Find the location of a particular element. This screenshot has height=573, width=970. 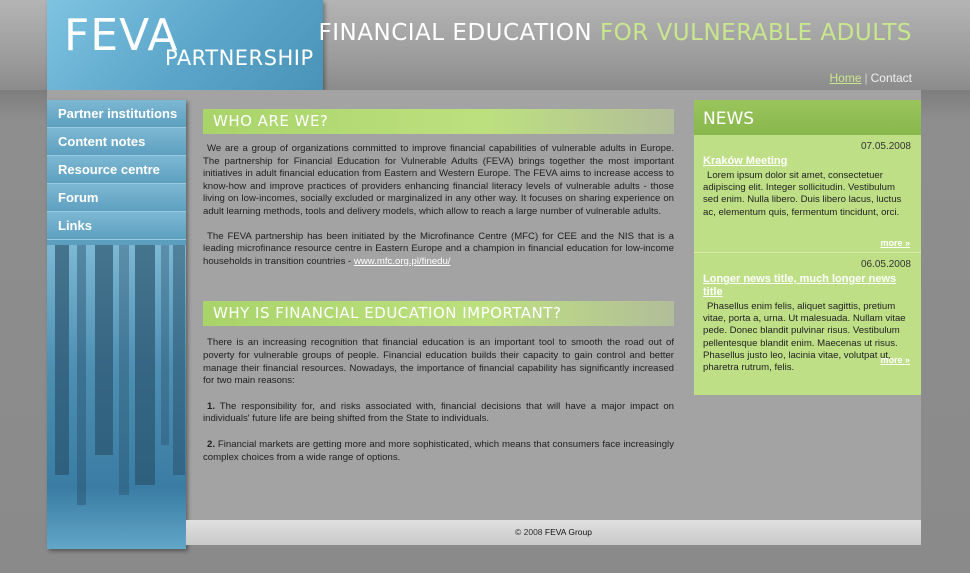

news-date: 06.05.2008 is located at coordinates (885, 264).